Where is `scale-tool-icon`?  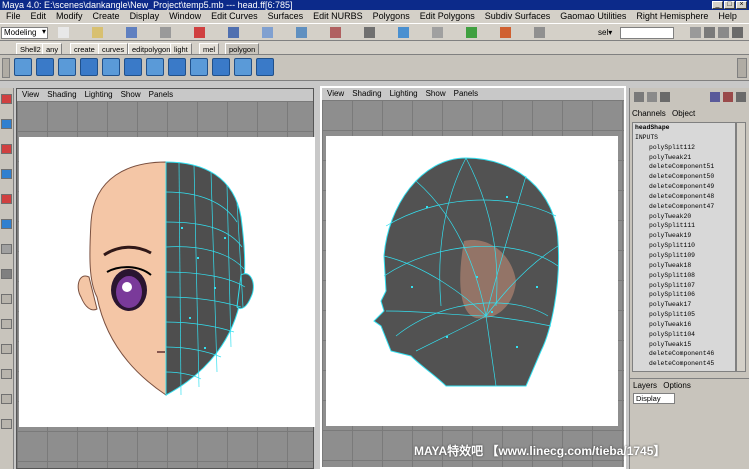
scale-tool-icon is located at coordinates (6, 199).